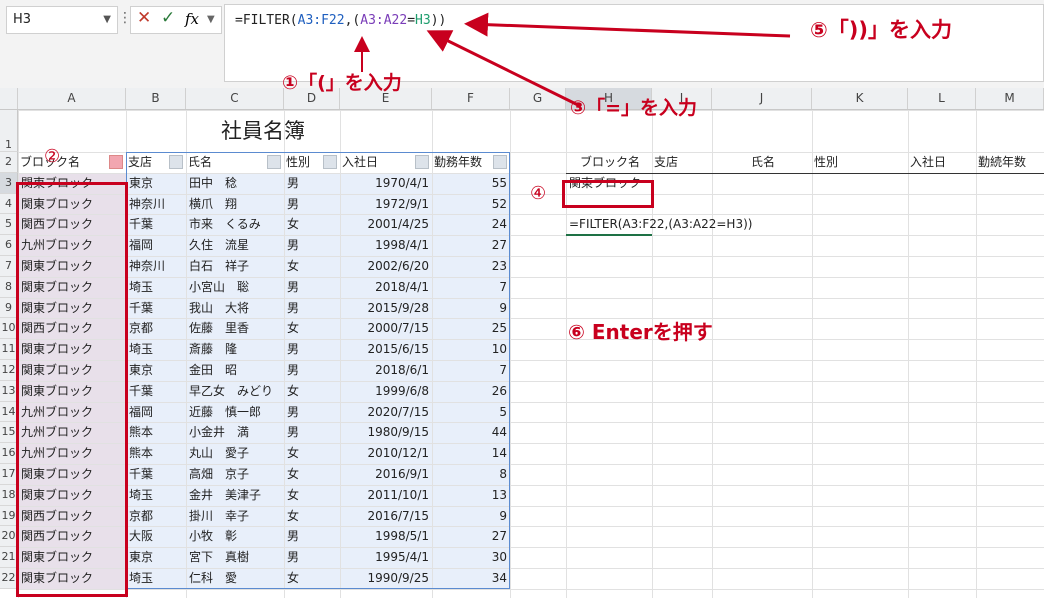  I want to click on column-header: L, so click(942, 98).